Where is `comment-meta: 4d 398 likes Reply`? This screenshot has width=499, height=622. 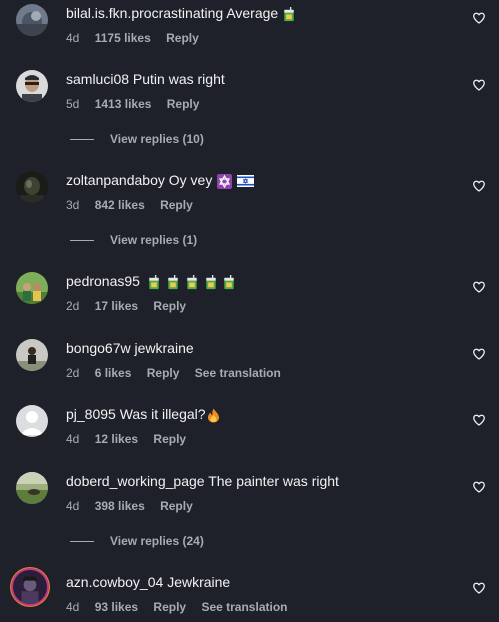 comment-meta: 4d 398 likes Reply is located at coordinates (135, 506).